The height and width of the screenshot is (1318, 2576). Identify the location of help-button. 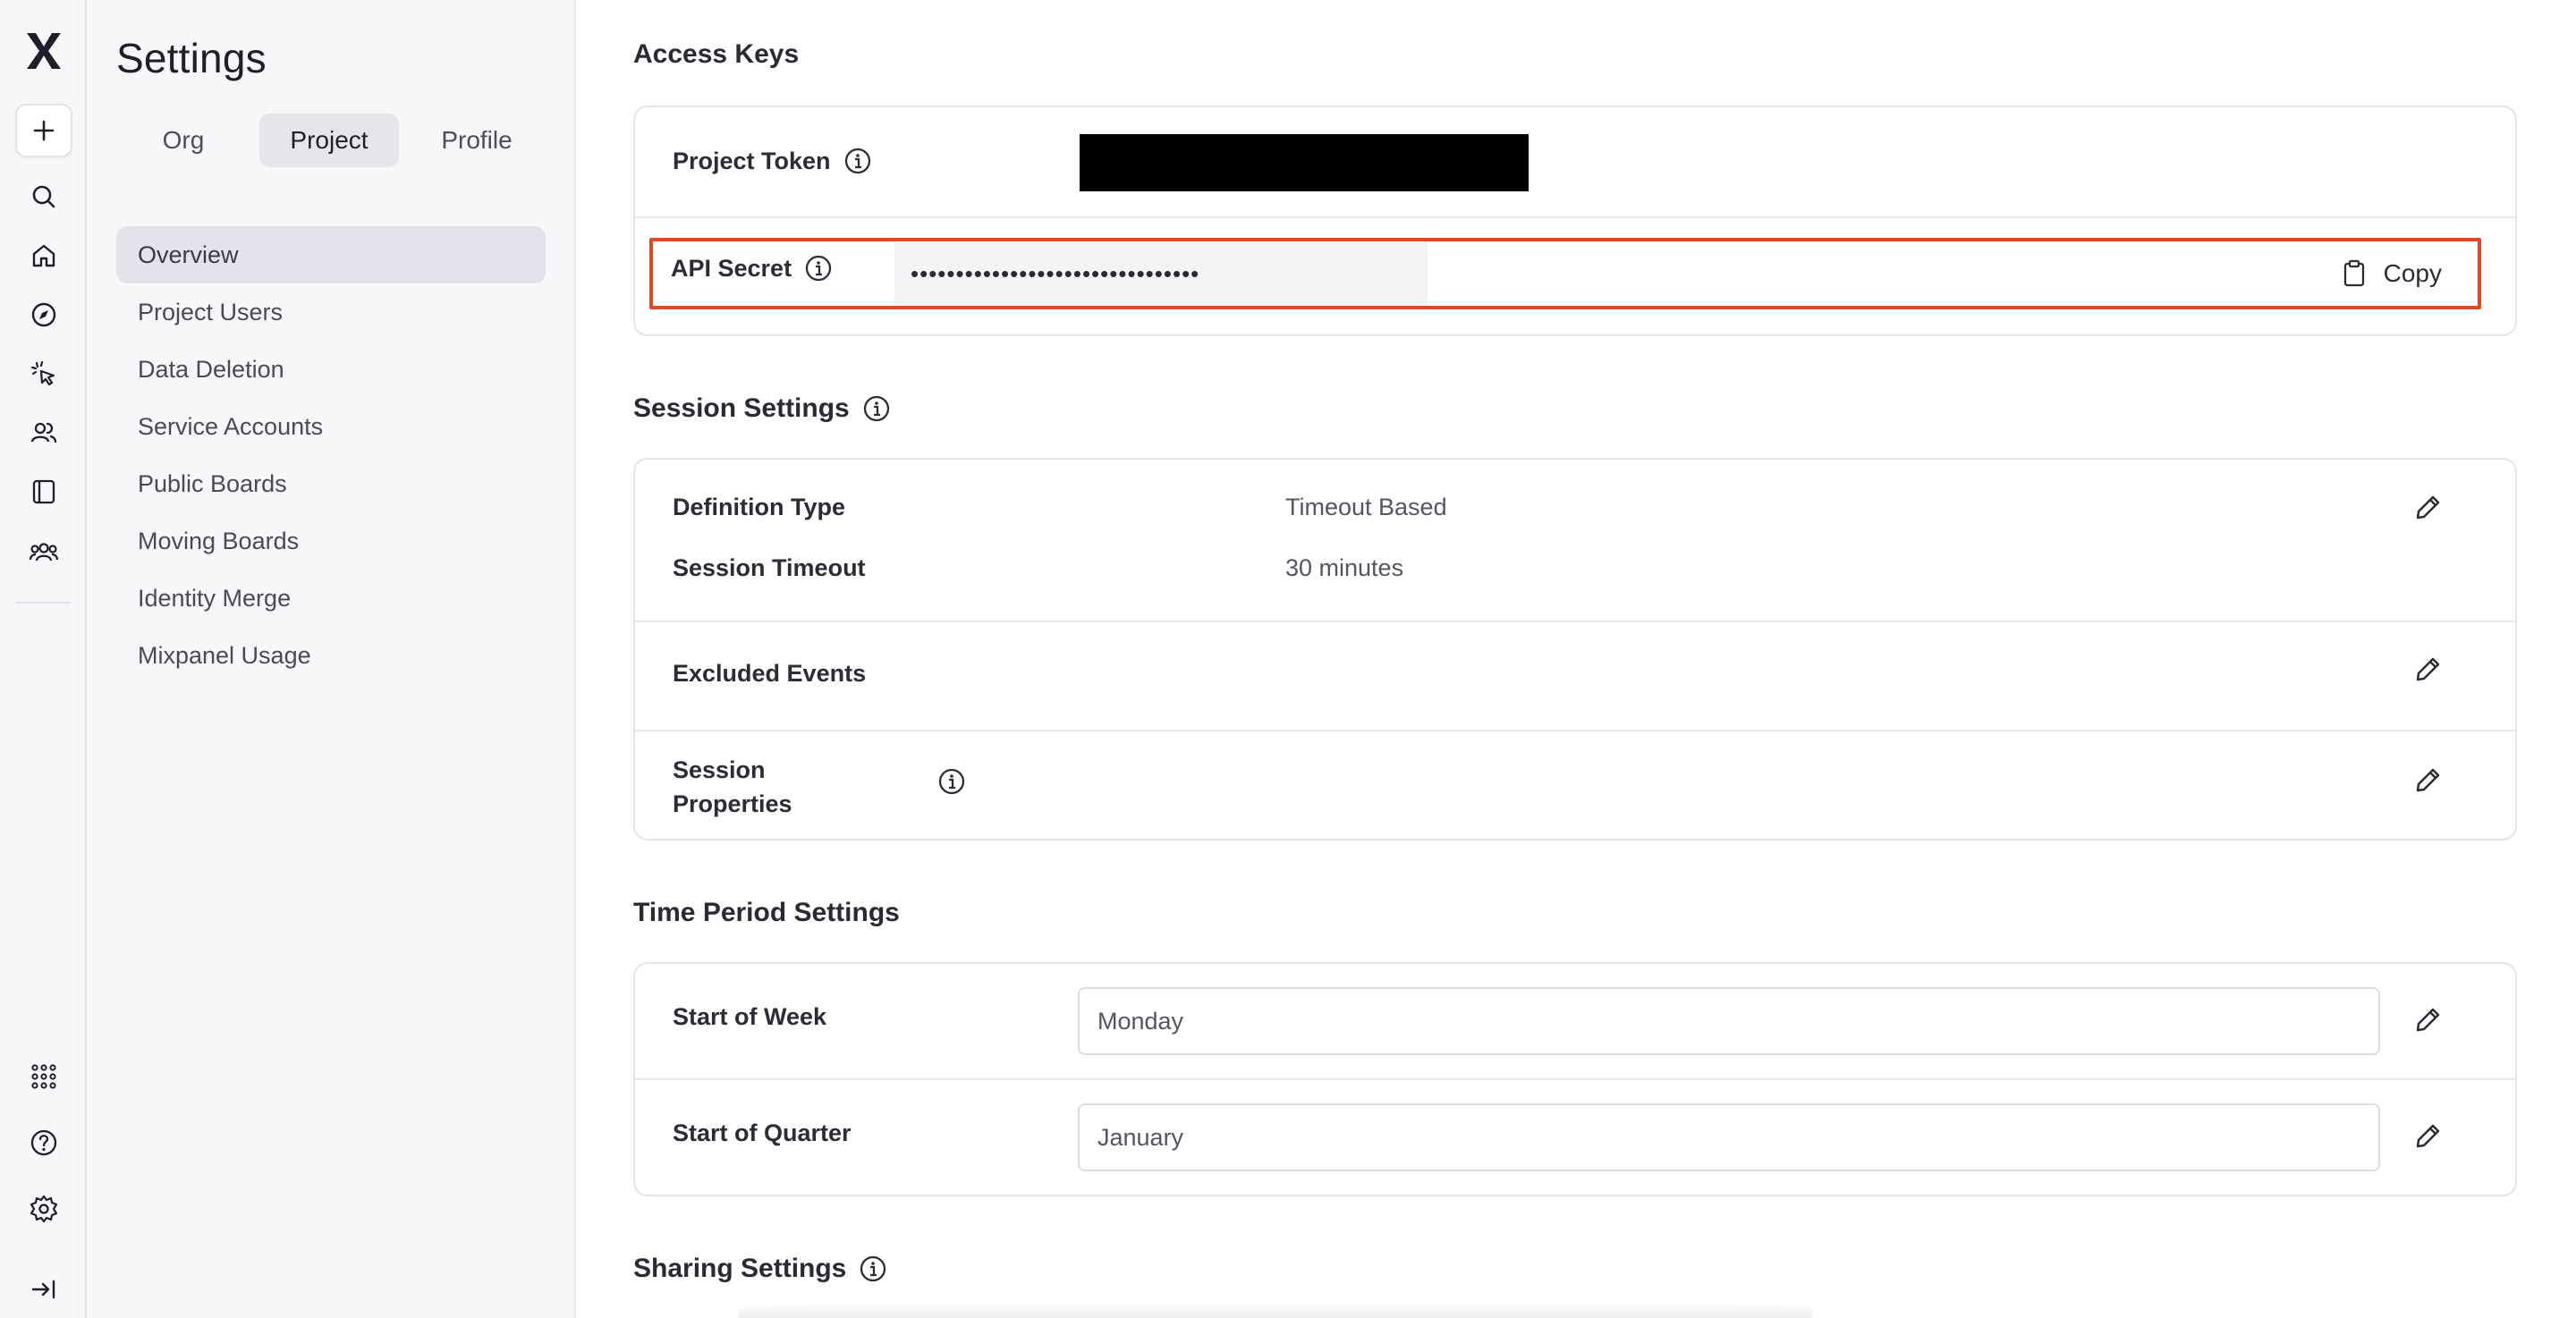
(43, 1143).